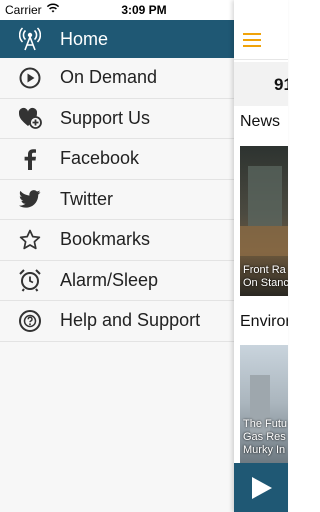 The height and width of the screenshot is (512, 320). What do you see at coordinates (30, 240) in the screenshot?
I see `star-icon` at bounding box center [30, 240].